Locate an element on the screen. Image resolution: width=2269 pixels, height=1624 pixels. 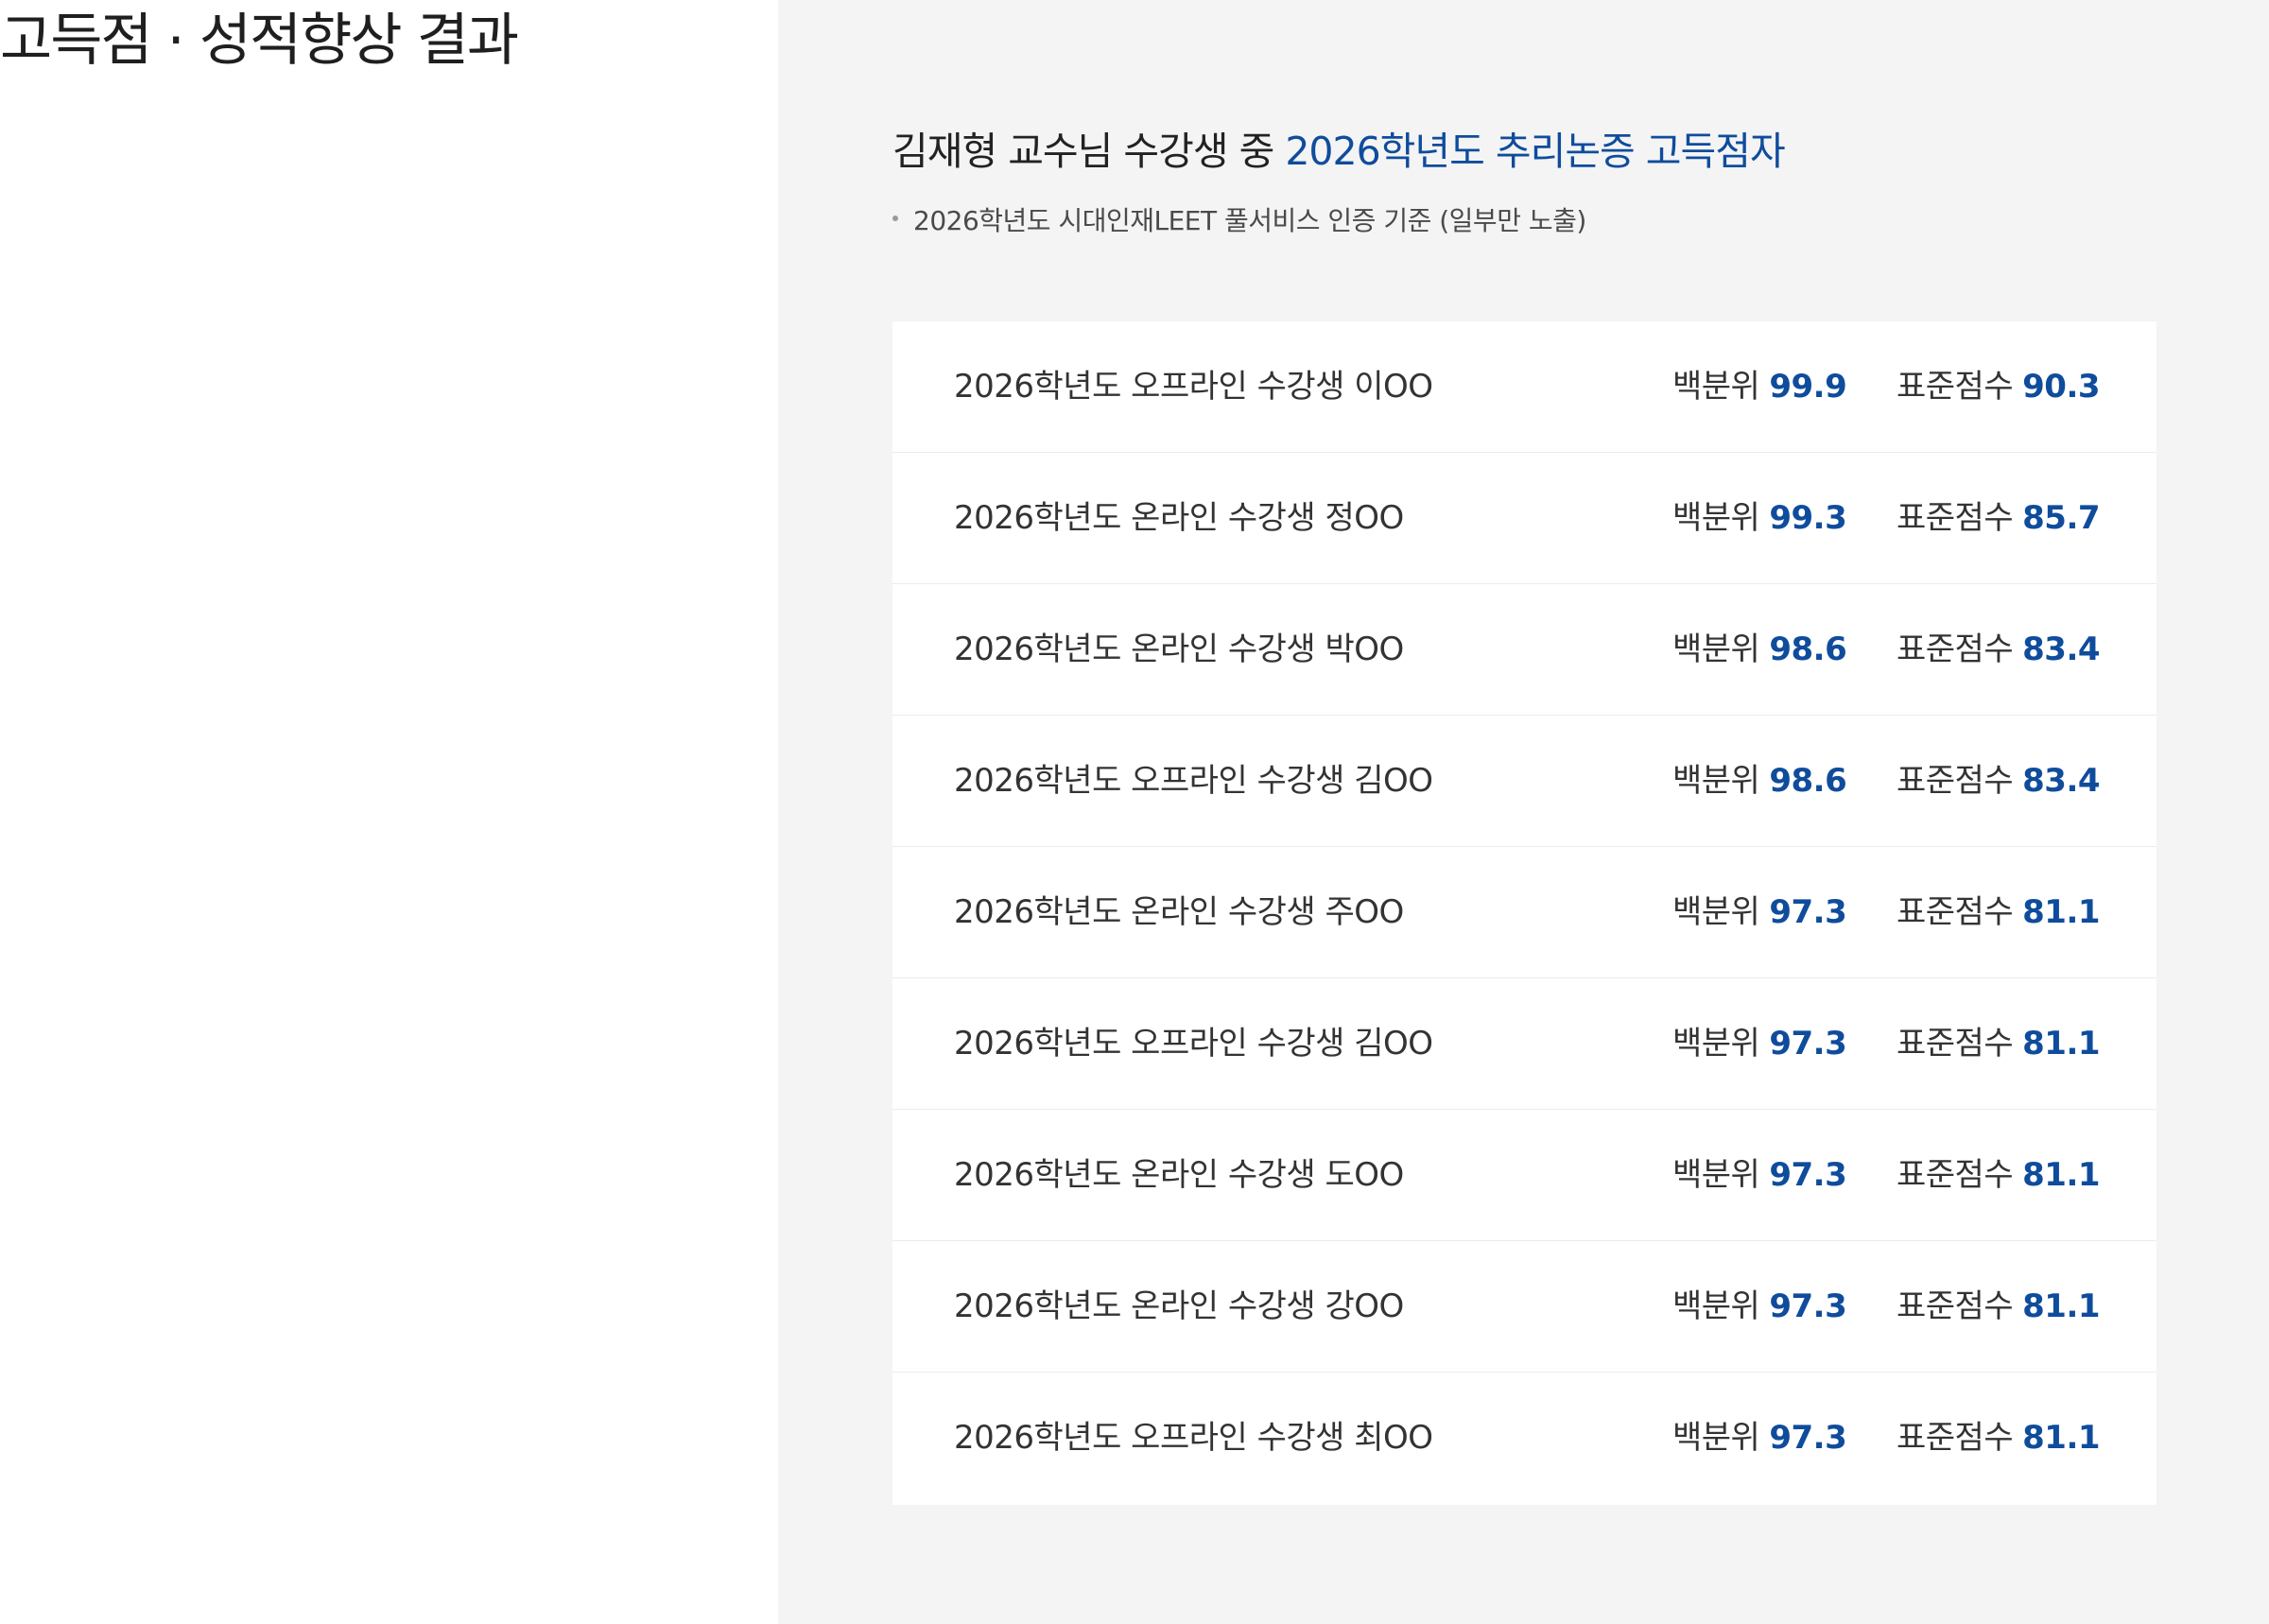
headline-prefix: 김재형 교수님 수강생 중 is located at coordinates (1089, 151).